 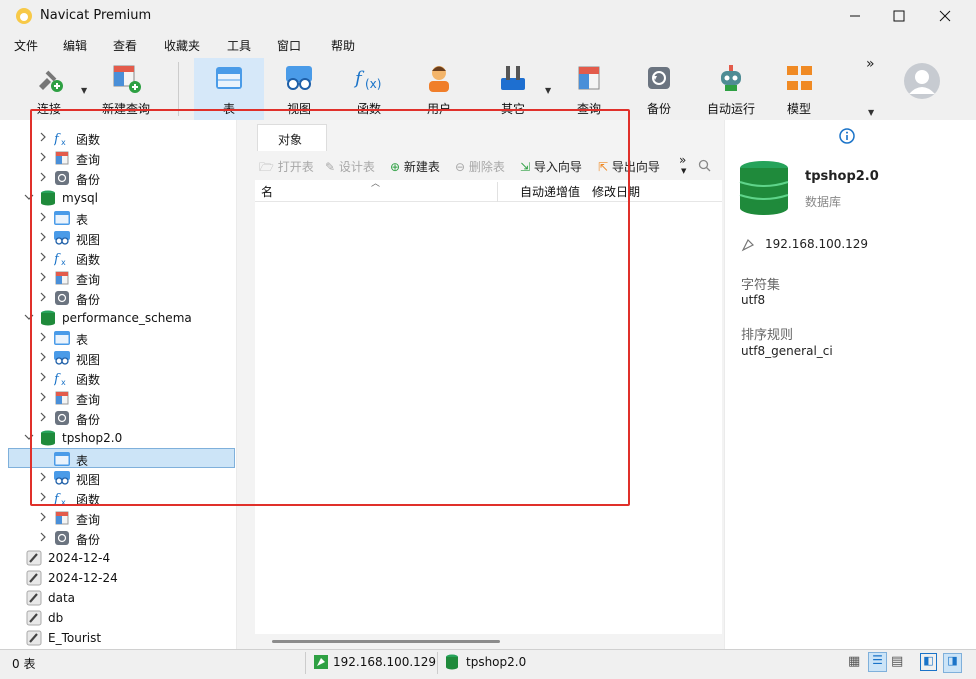 I want to click on tree-item-label: 查询, so click(x=88, y=520).